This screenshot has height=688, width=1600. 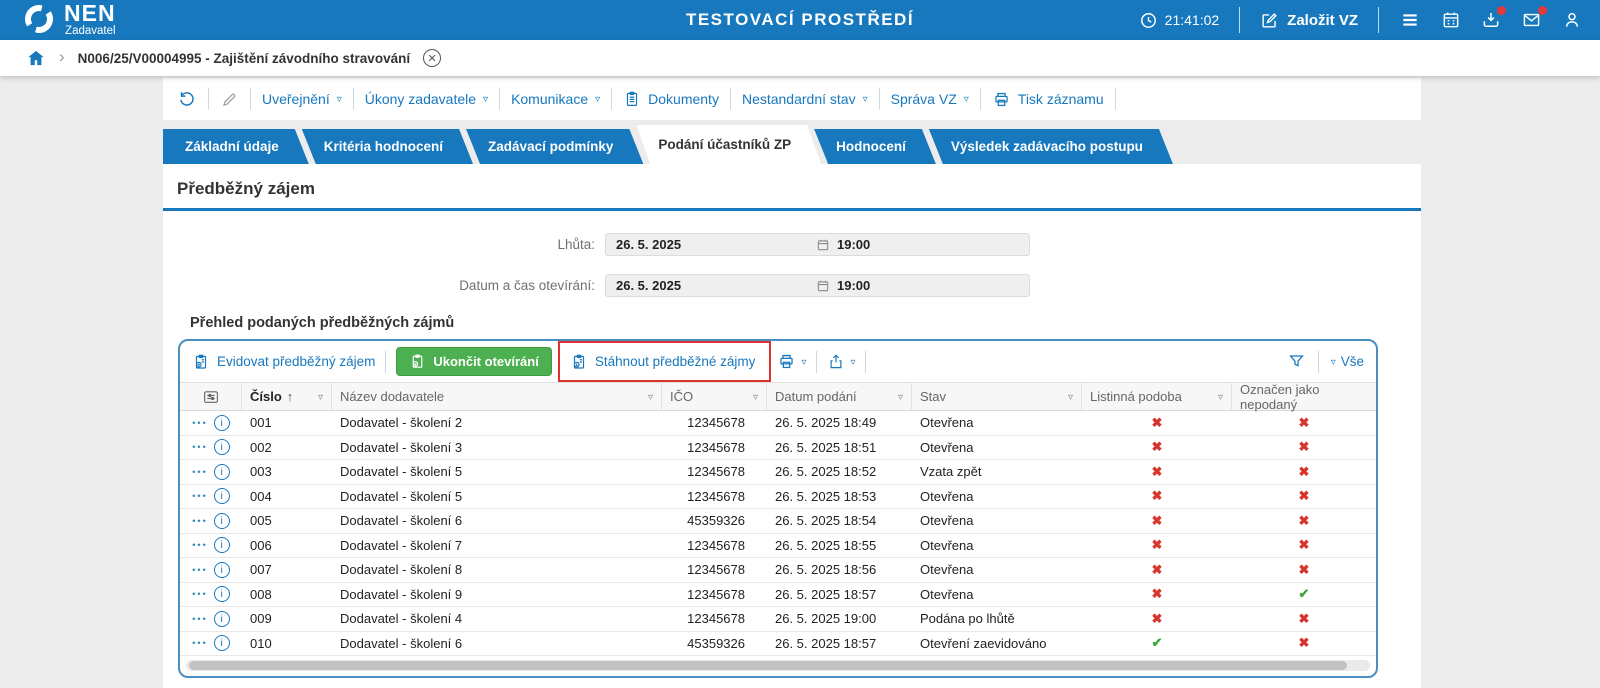 I want to click on tab-kriteria-hodnoceni: Kritéria hodnocení, so click(x=387, y=146).